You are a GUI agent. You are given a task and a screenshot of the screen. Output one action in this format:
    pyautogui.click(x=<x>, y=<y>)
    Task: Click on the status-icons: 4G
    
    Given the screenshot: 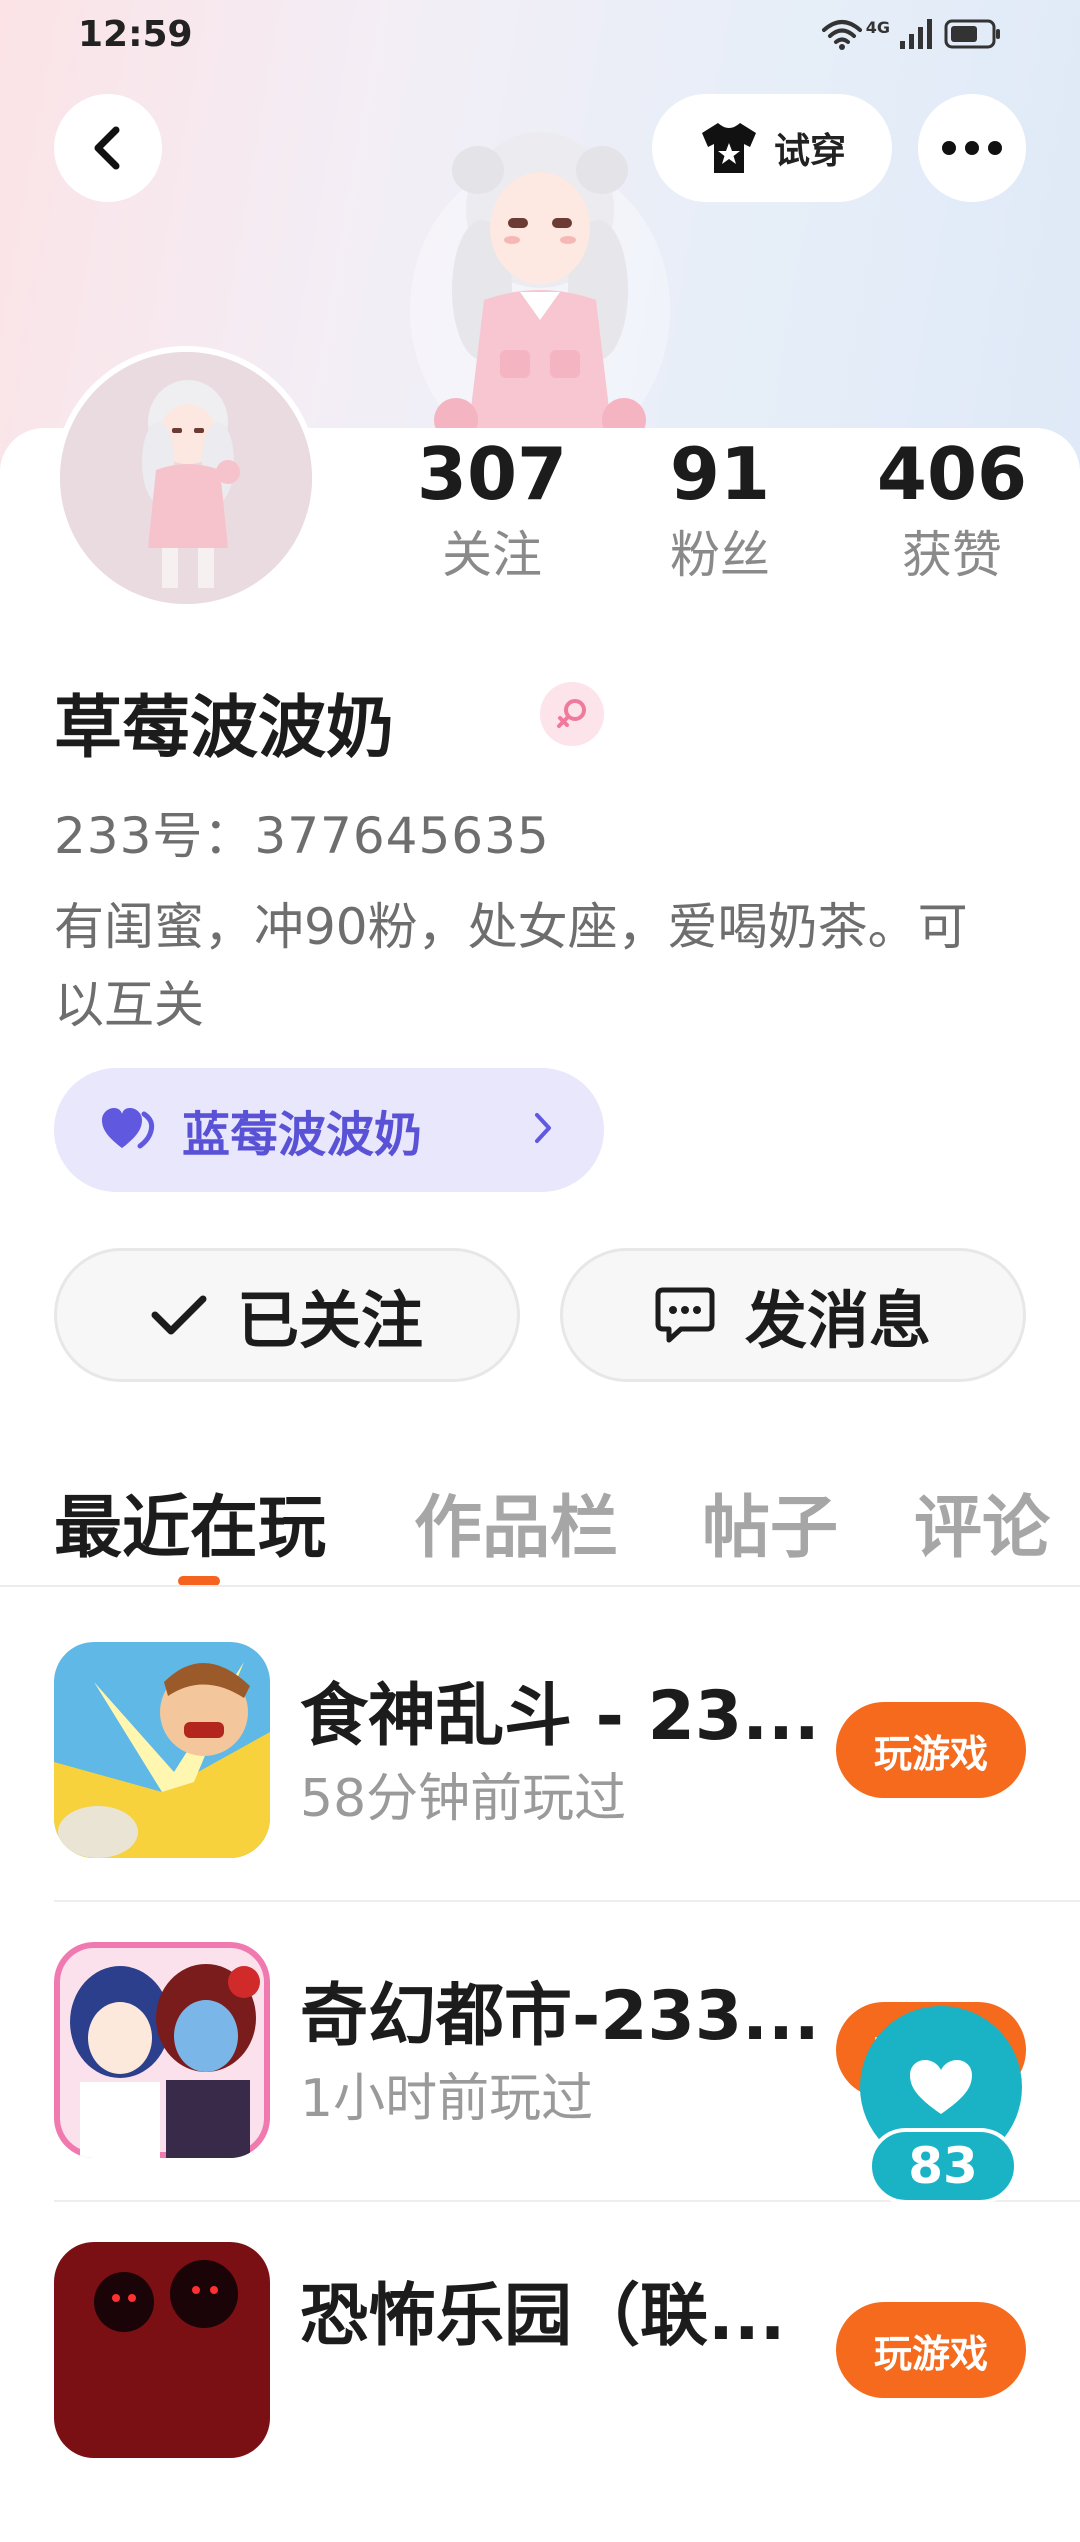 What is the action you would take?
    pyautogui.click(x=911, y=33)
    